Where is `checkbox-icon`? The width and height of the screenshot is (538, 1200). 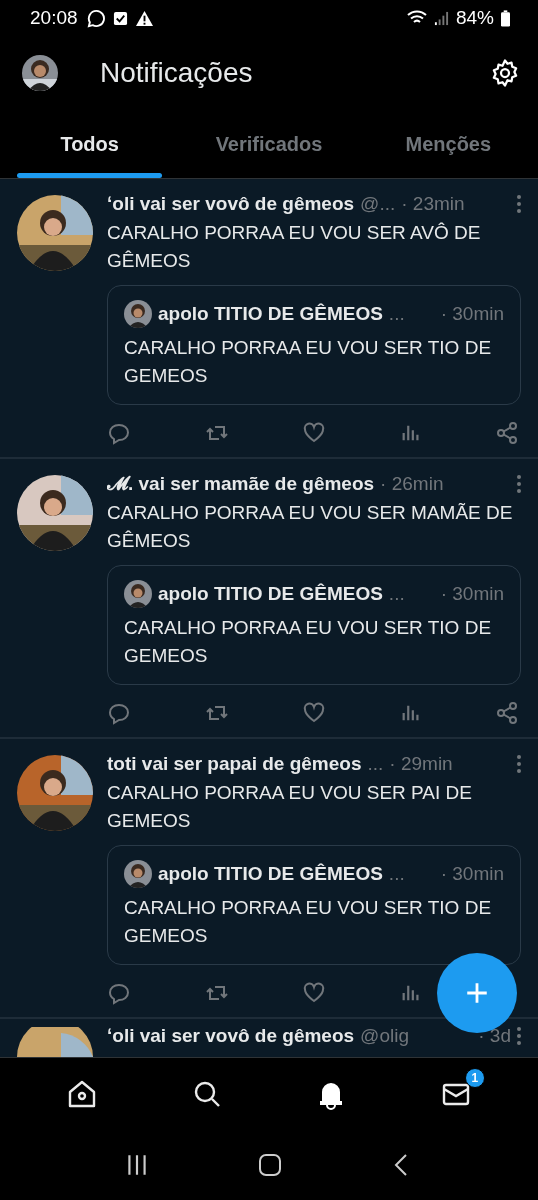
checkbox-icon is located at coordinates (120, 18).